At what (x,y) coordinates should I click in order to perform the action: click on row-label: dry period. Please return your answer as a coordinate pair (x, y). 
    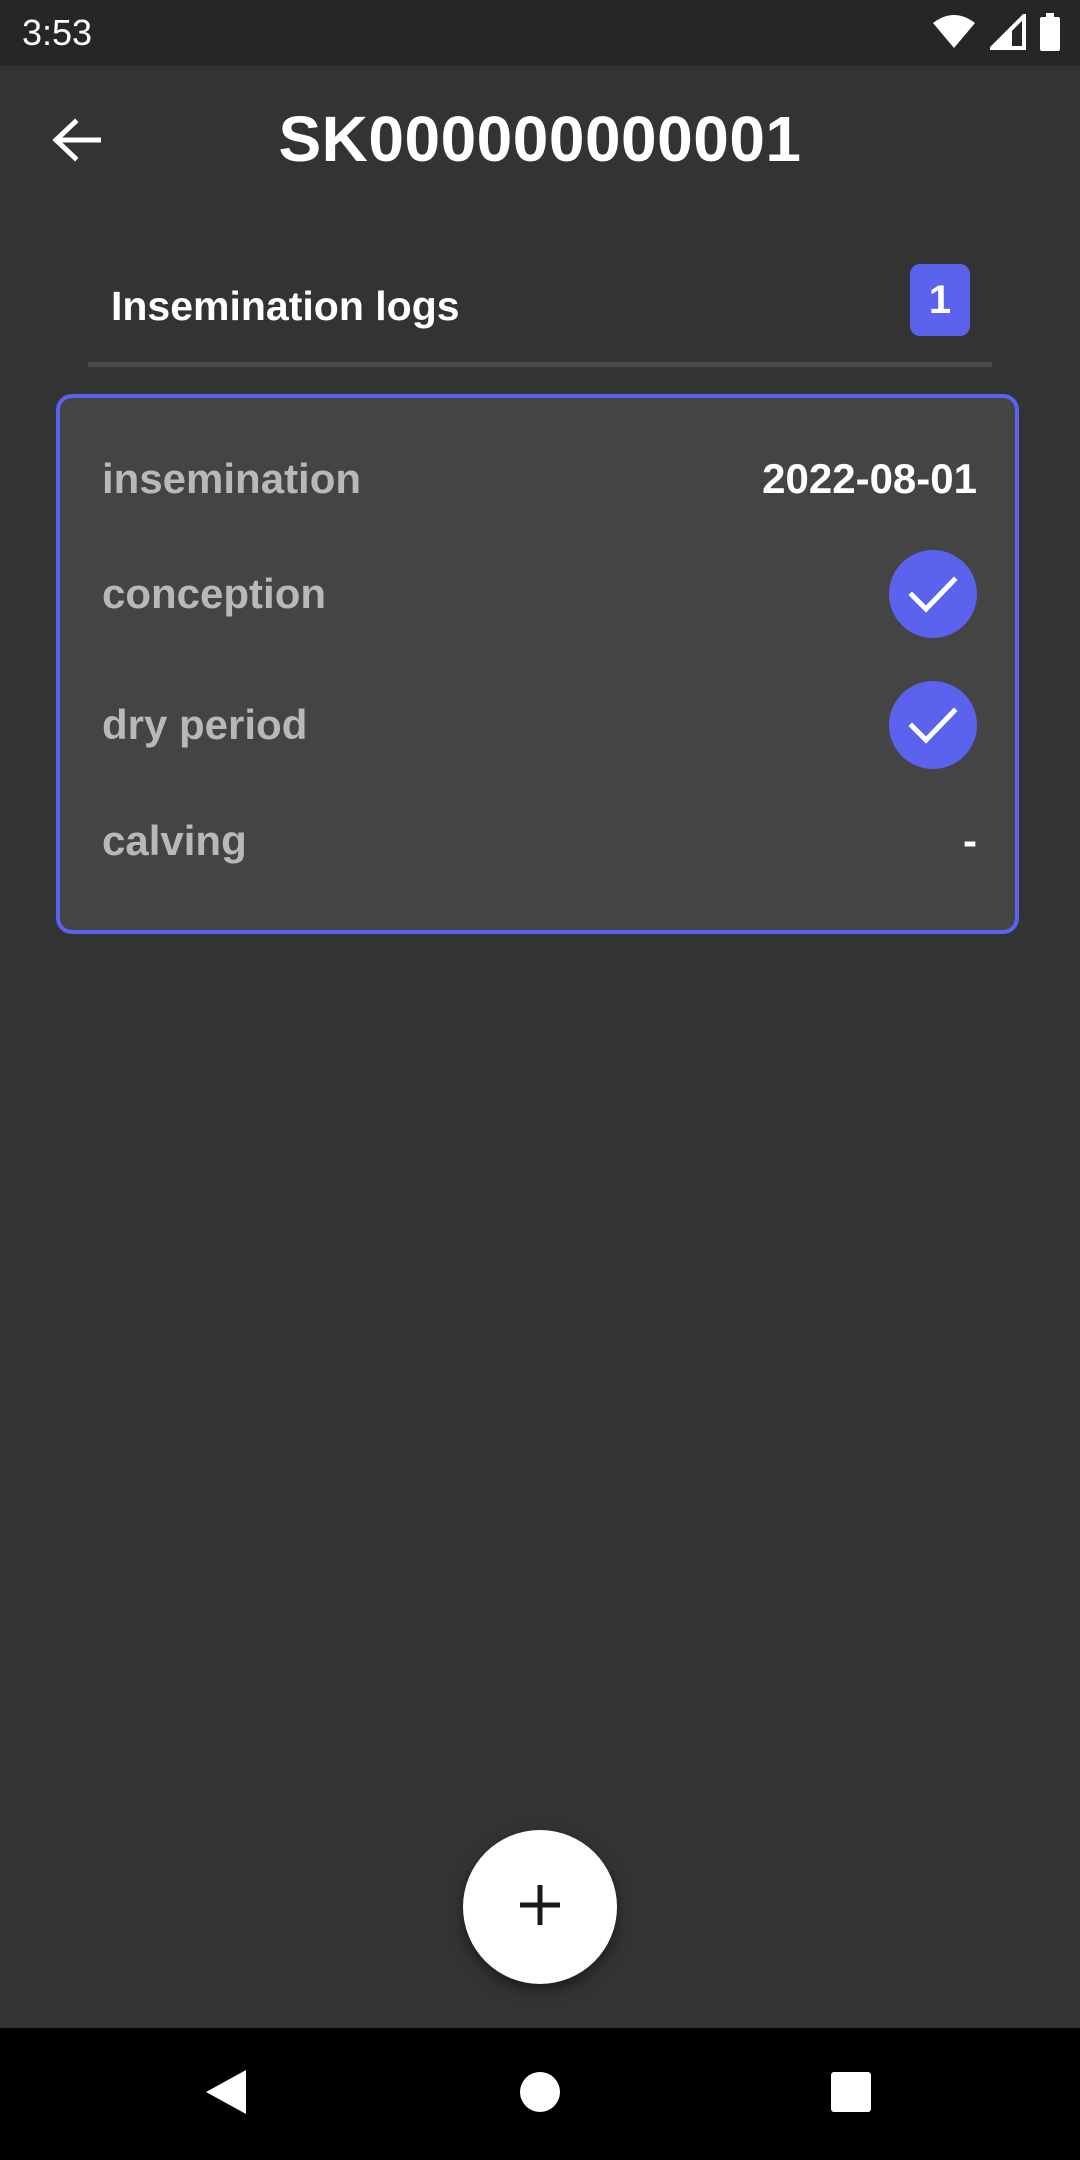
    Looking at the image, I should click on (205, 724).